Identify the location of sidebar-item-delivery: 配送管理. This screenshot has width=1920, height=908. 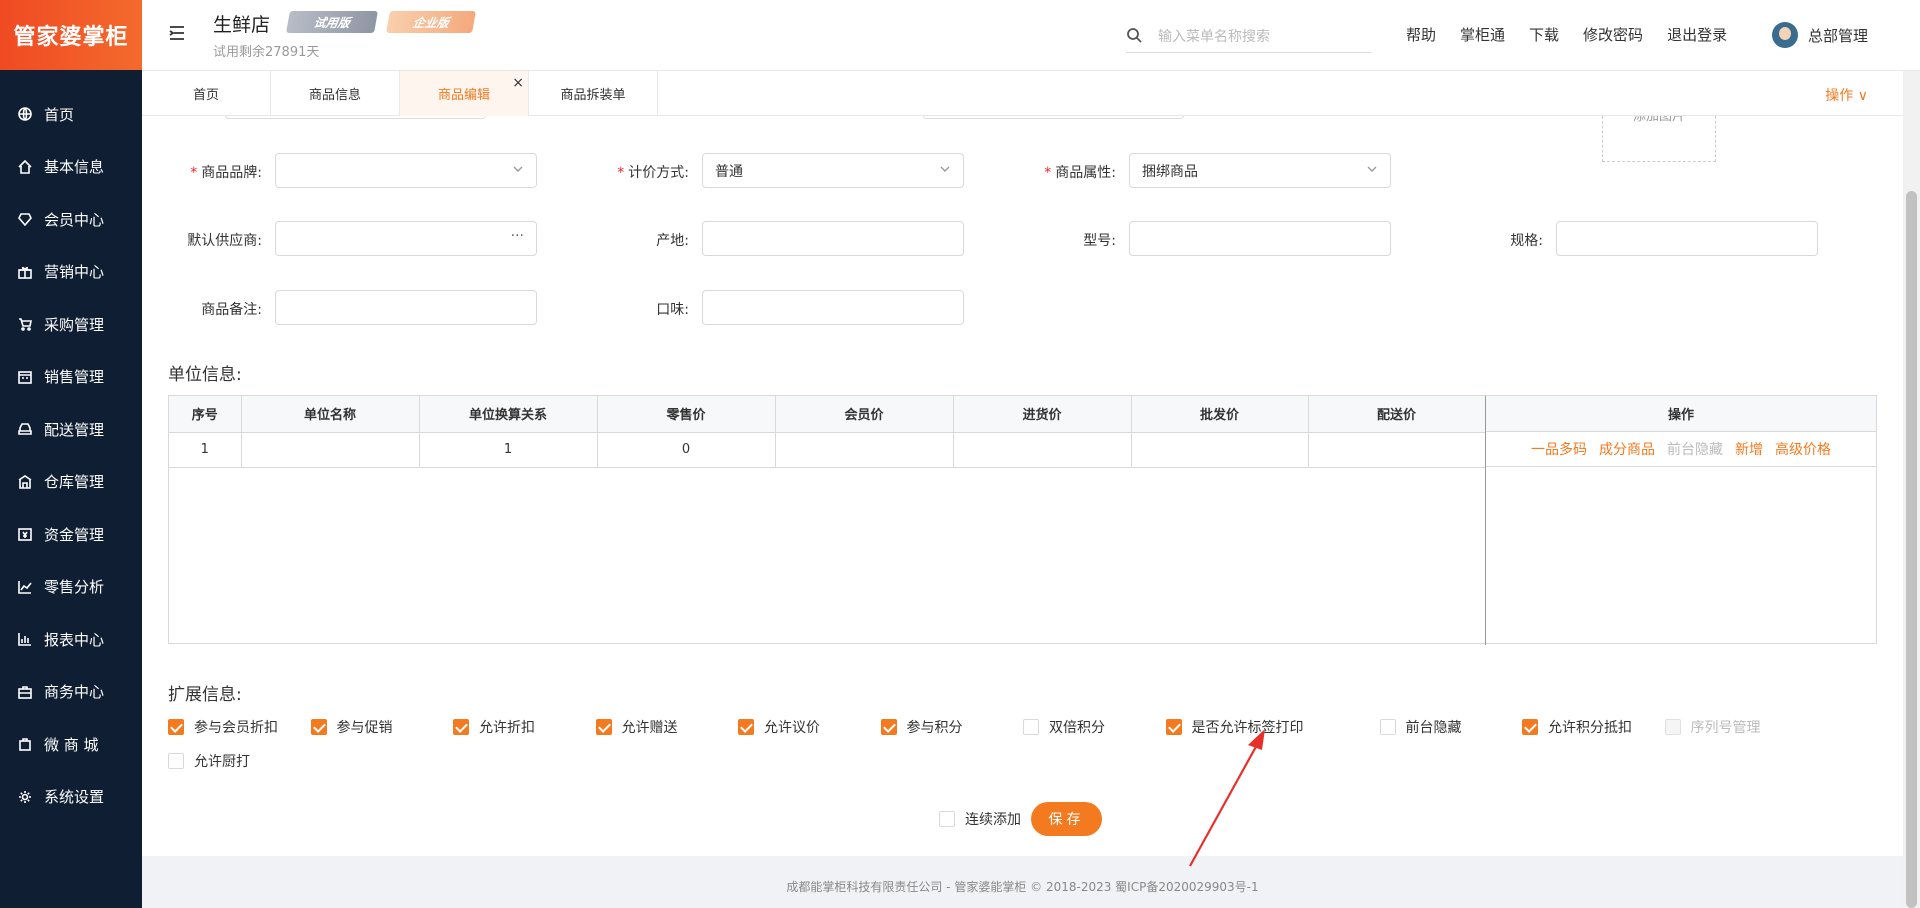
(71, 429).